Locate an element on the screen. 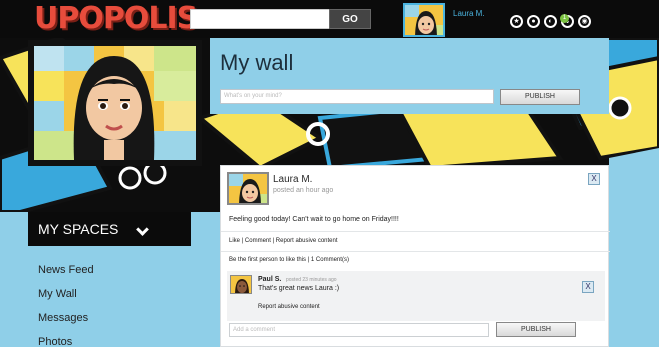 The height and width of the screenshot is (347, 659). post-timestamp: posted an hour ago is located at coordinates (303, 190).